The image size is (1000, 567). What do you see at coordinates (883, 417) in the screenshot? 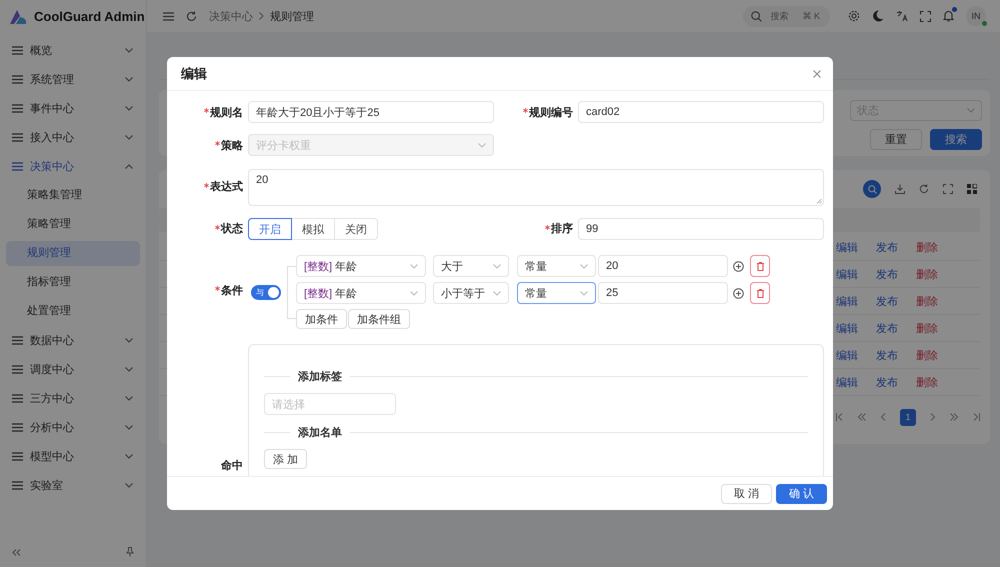
I see `previous-page-icon` at bounding box center [883, 417].